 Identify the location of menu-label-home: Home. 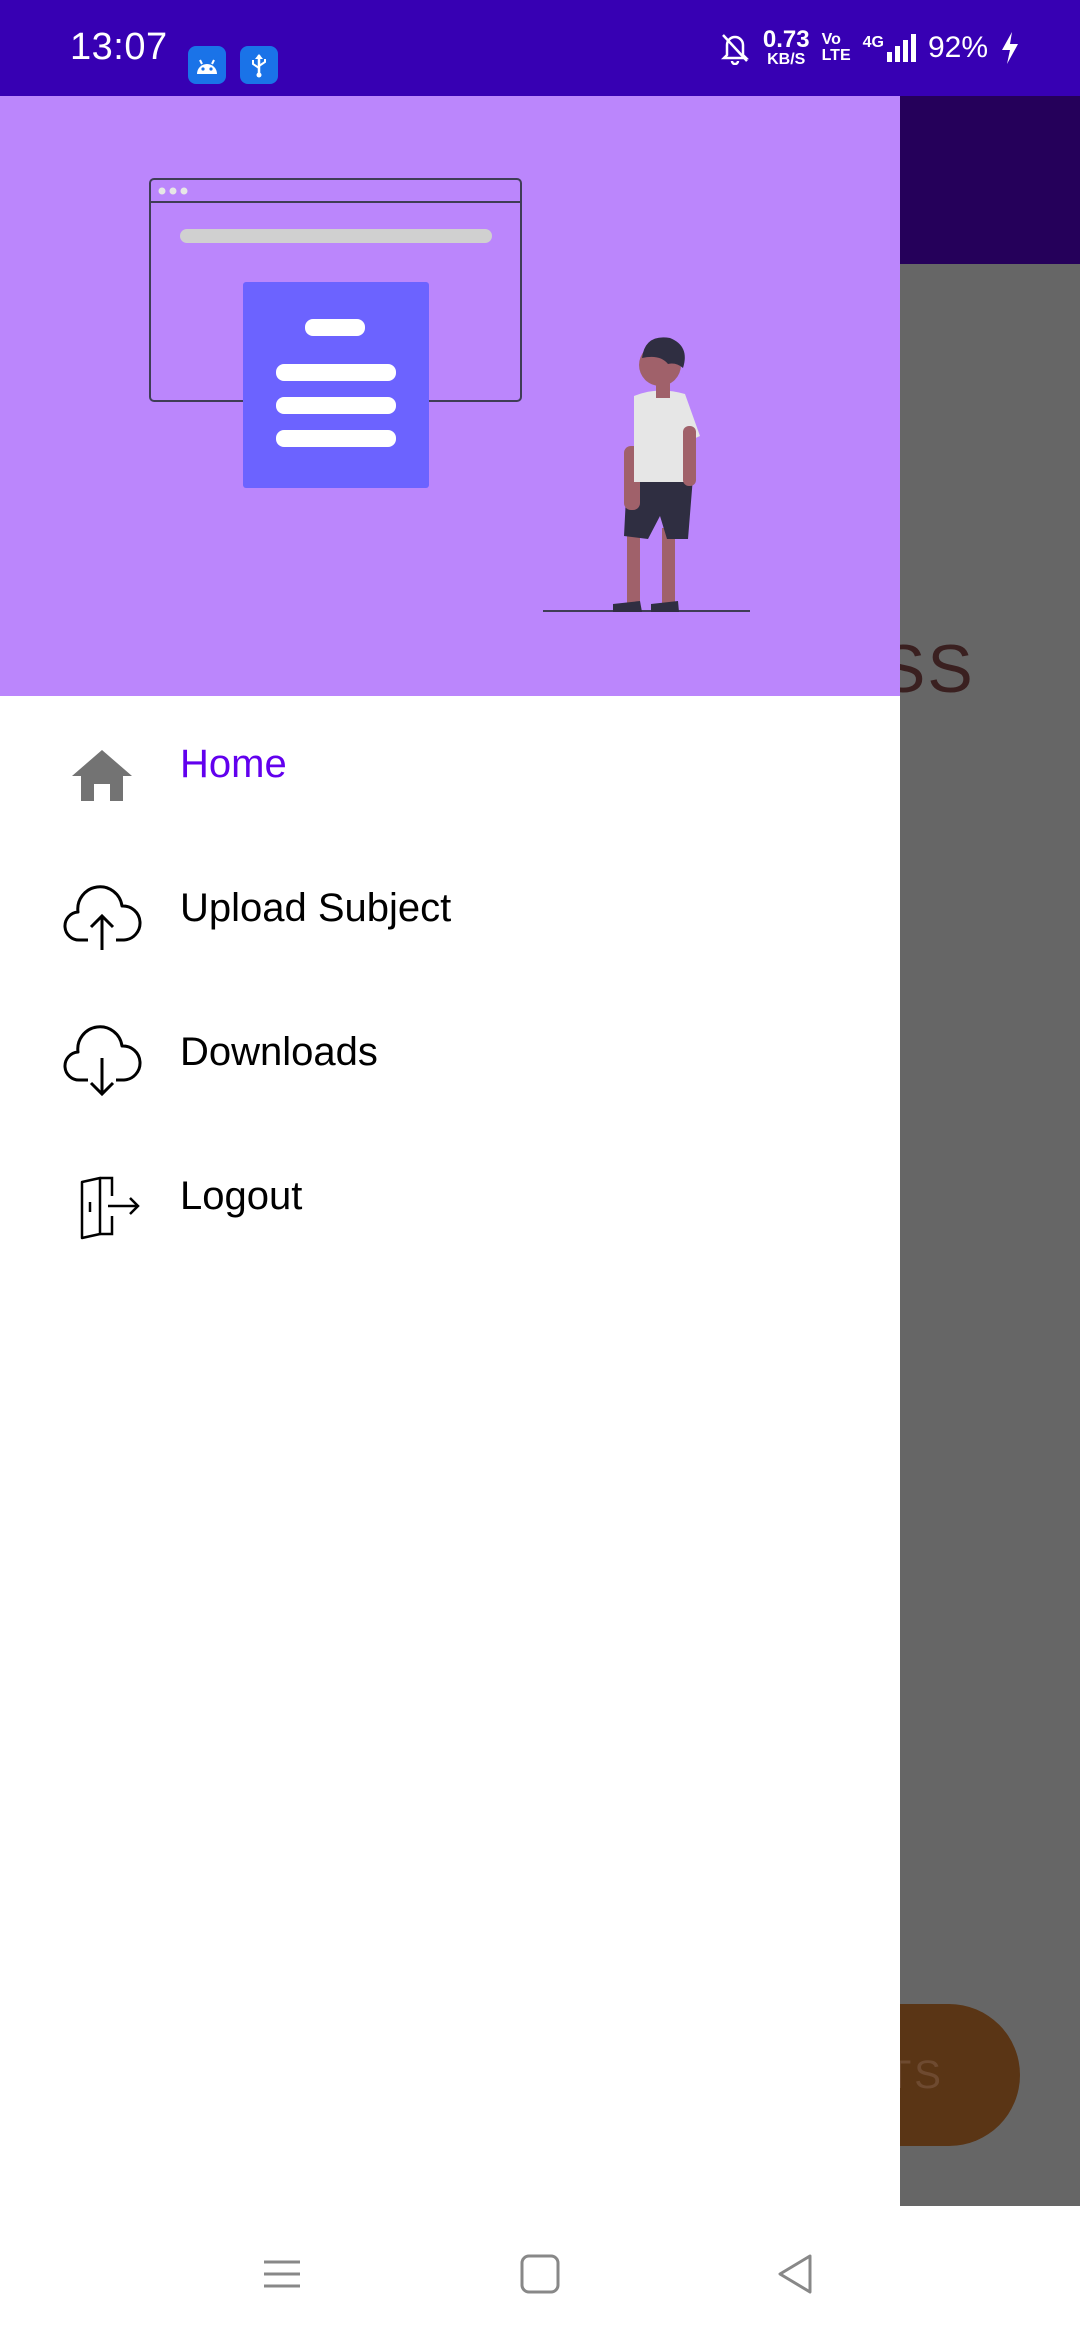
(233, 764).